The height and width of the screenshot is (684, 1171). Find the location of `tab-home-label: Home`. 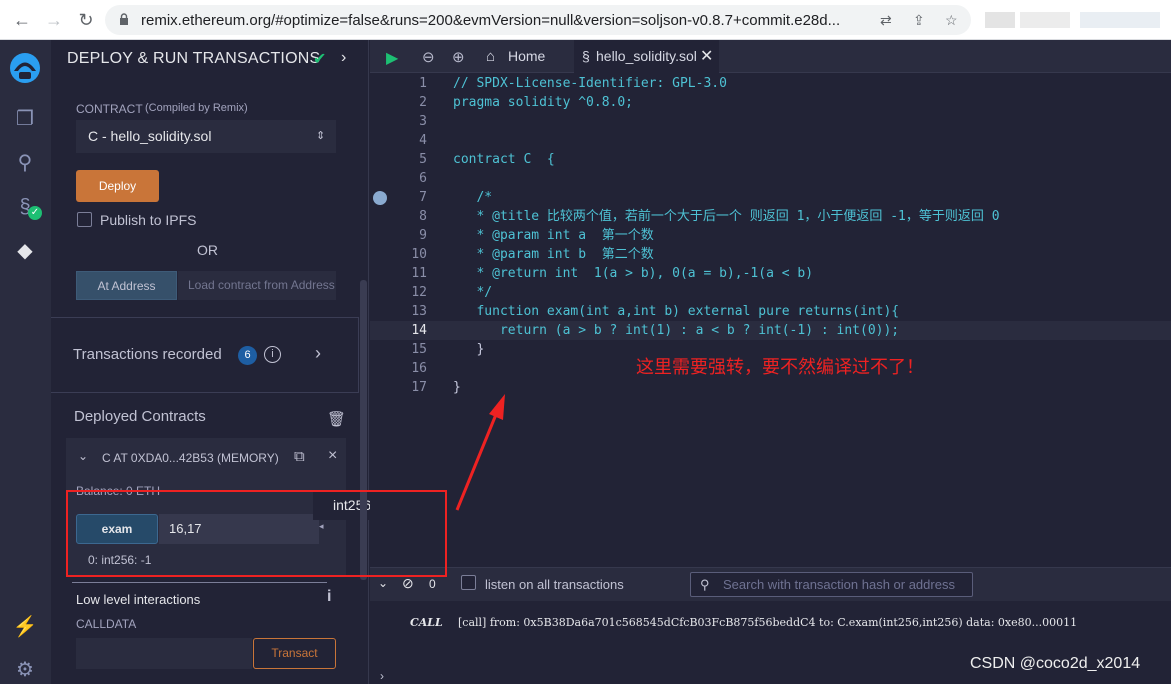

tab-home-label: Home is located at coordinates (527, 56).